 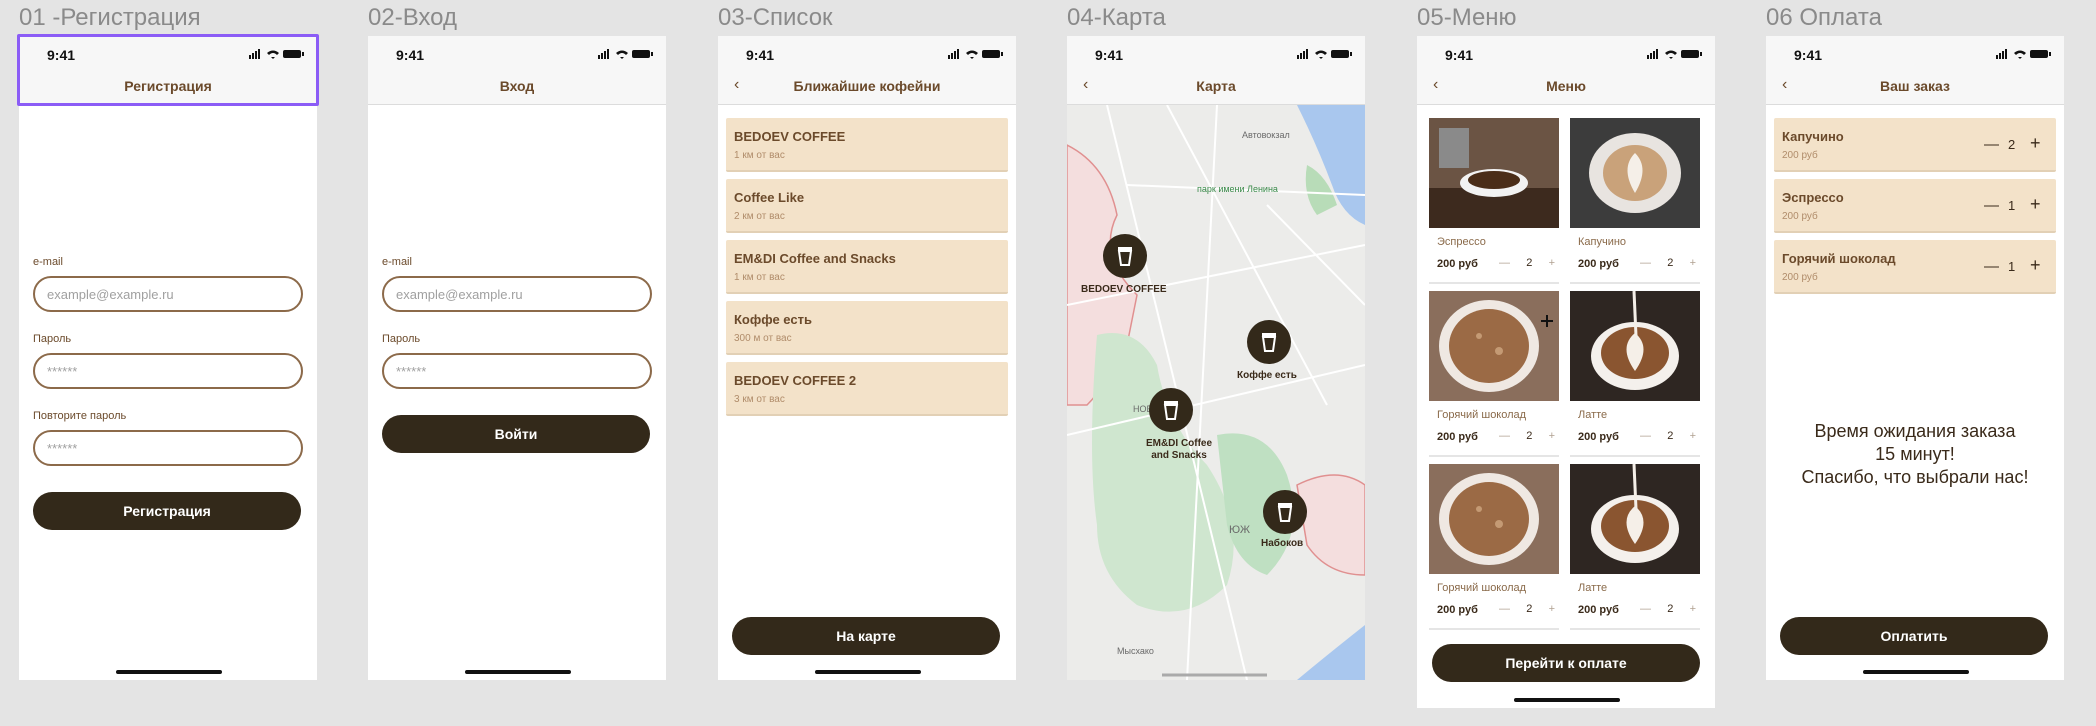 What do you see at coordinates (1467, 17) in the screenshot?
I see `frame-label-menu: 05-Меню` at bounding box center [1467, 17].